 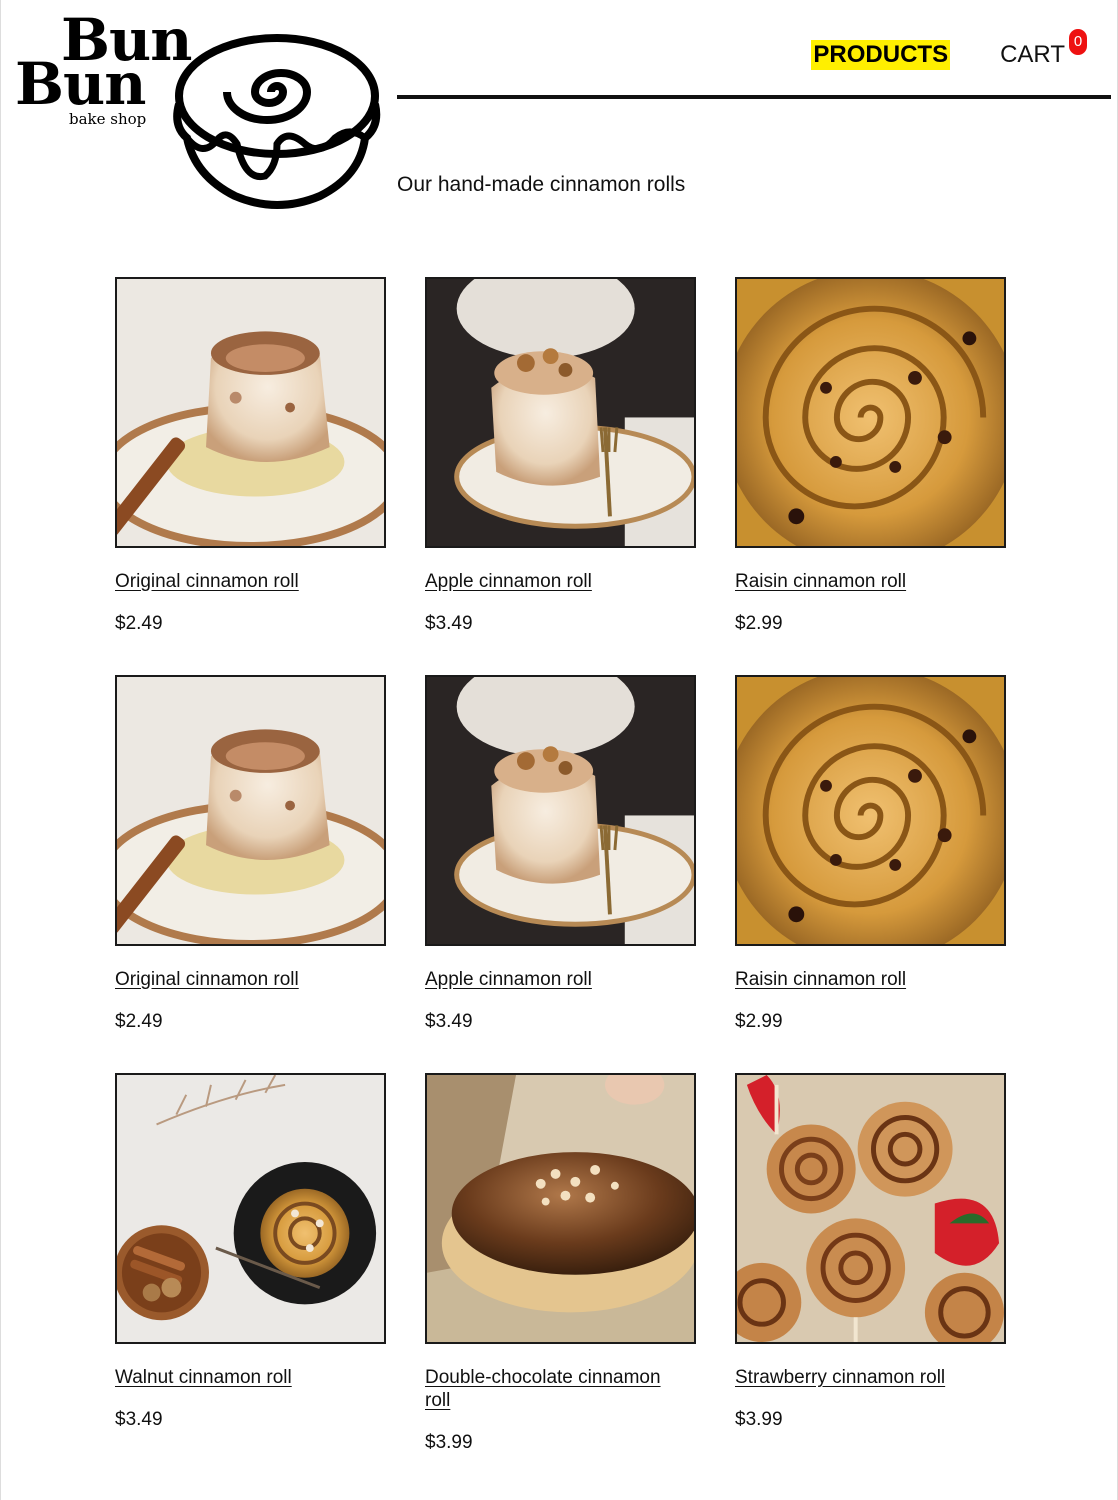 What do you see at coordinates (108, 119) in the screenshot?
I see `logo-subtitle: bake shop` at bounding box center [108, 119].